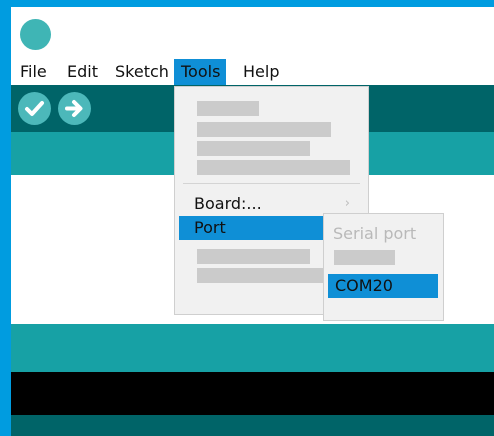  I want to click on upload-button, so click(74, 108).